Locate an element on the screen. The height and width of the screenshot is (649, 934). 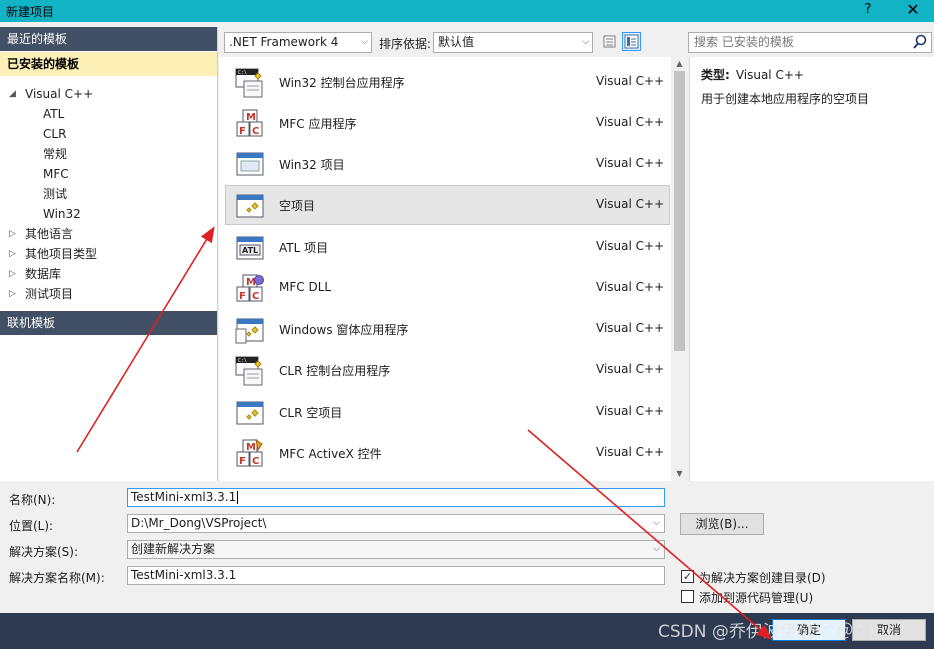
template-list-scrollbar: ▲ ▼ is located at coordinates (679, 269).